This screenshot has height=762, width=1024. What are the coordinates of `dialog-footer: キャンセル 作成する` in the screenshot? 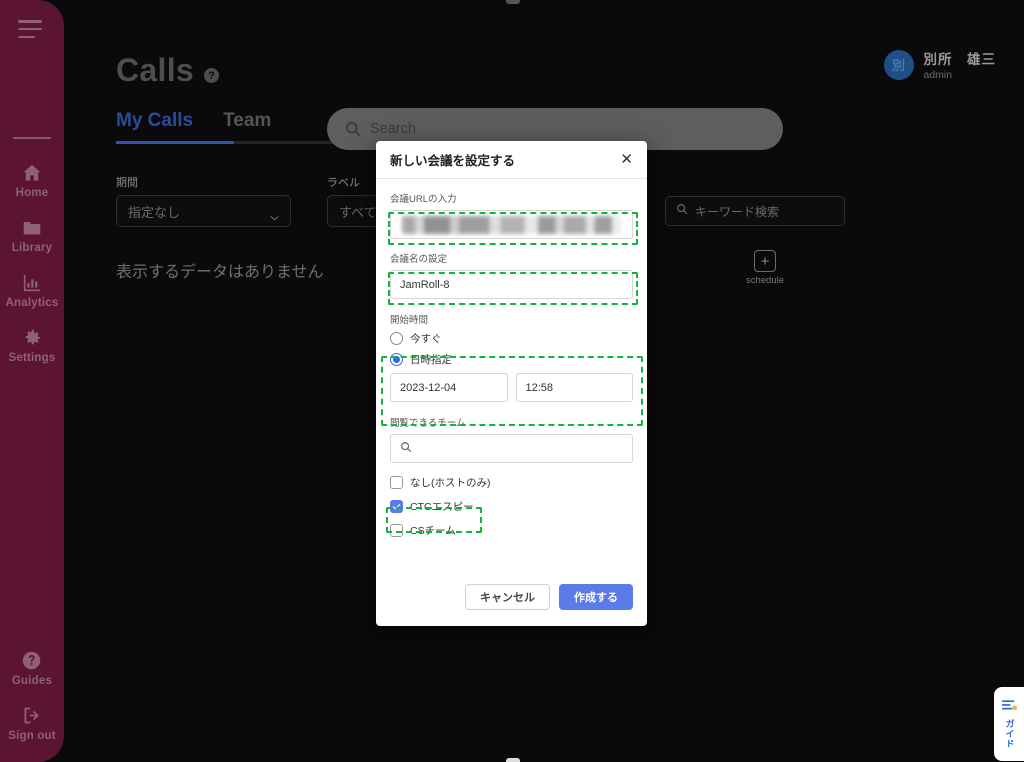 It's located at (511, 605).